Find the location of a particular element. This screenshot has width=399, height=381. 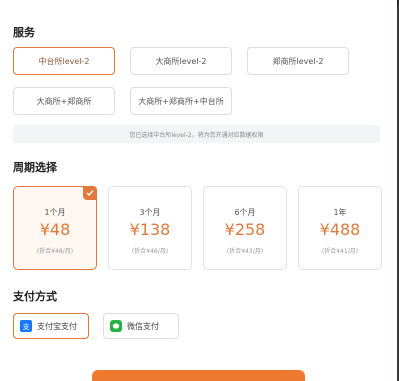

plan-price: ¥488 is located at coordinates (340, 229).